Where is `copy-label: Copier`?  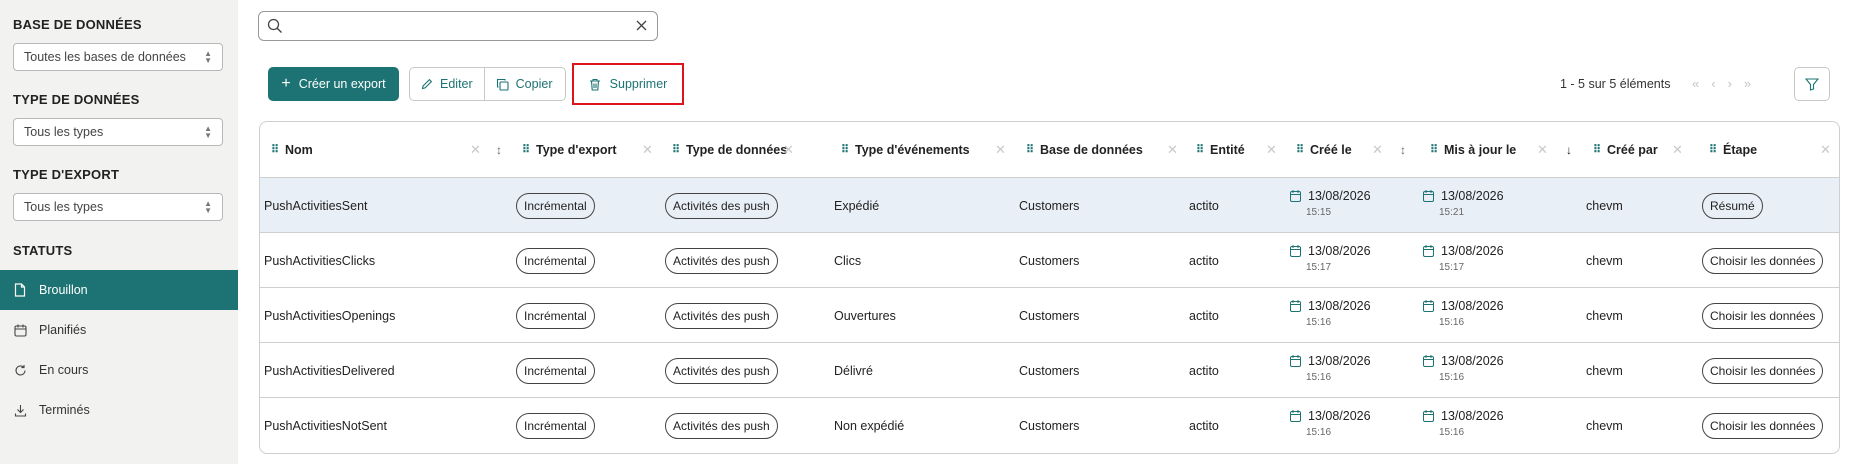
copy-label: Copier is located at coordinates (534, 84).